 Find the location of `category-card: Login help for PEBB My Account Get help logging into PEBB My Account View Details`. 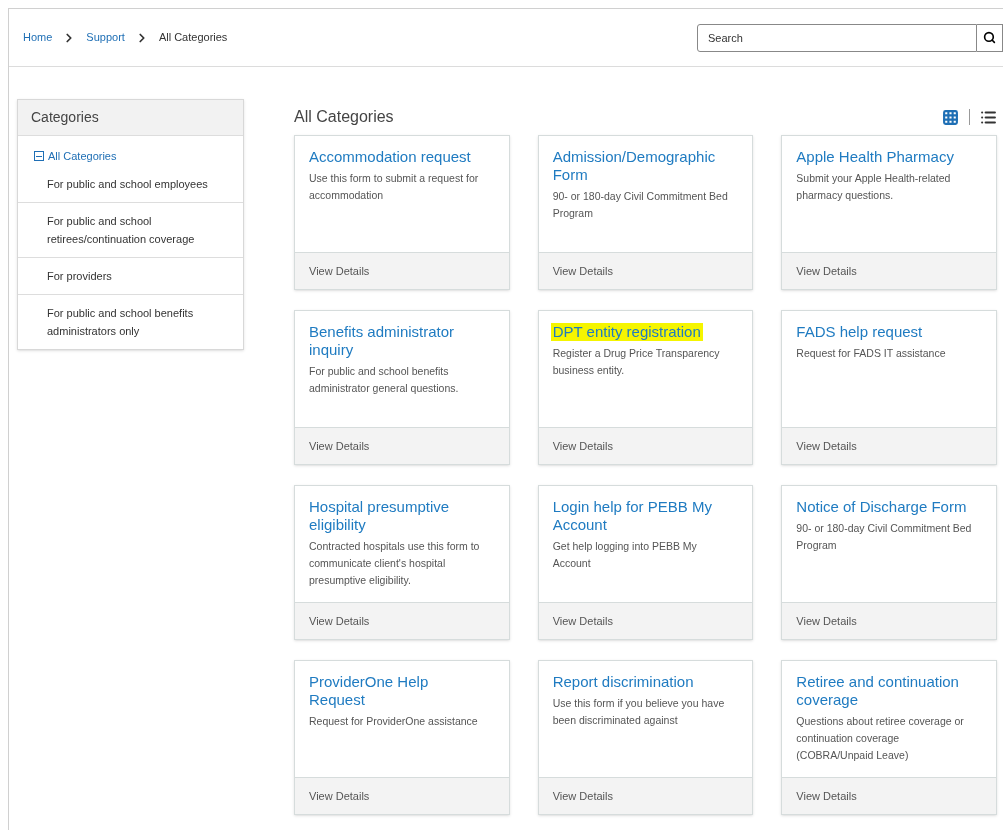

category-card: Login help for PEBB My Account Get help logging into PEBB My Account View Details is located at coordinates (645, 562).